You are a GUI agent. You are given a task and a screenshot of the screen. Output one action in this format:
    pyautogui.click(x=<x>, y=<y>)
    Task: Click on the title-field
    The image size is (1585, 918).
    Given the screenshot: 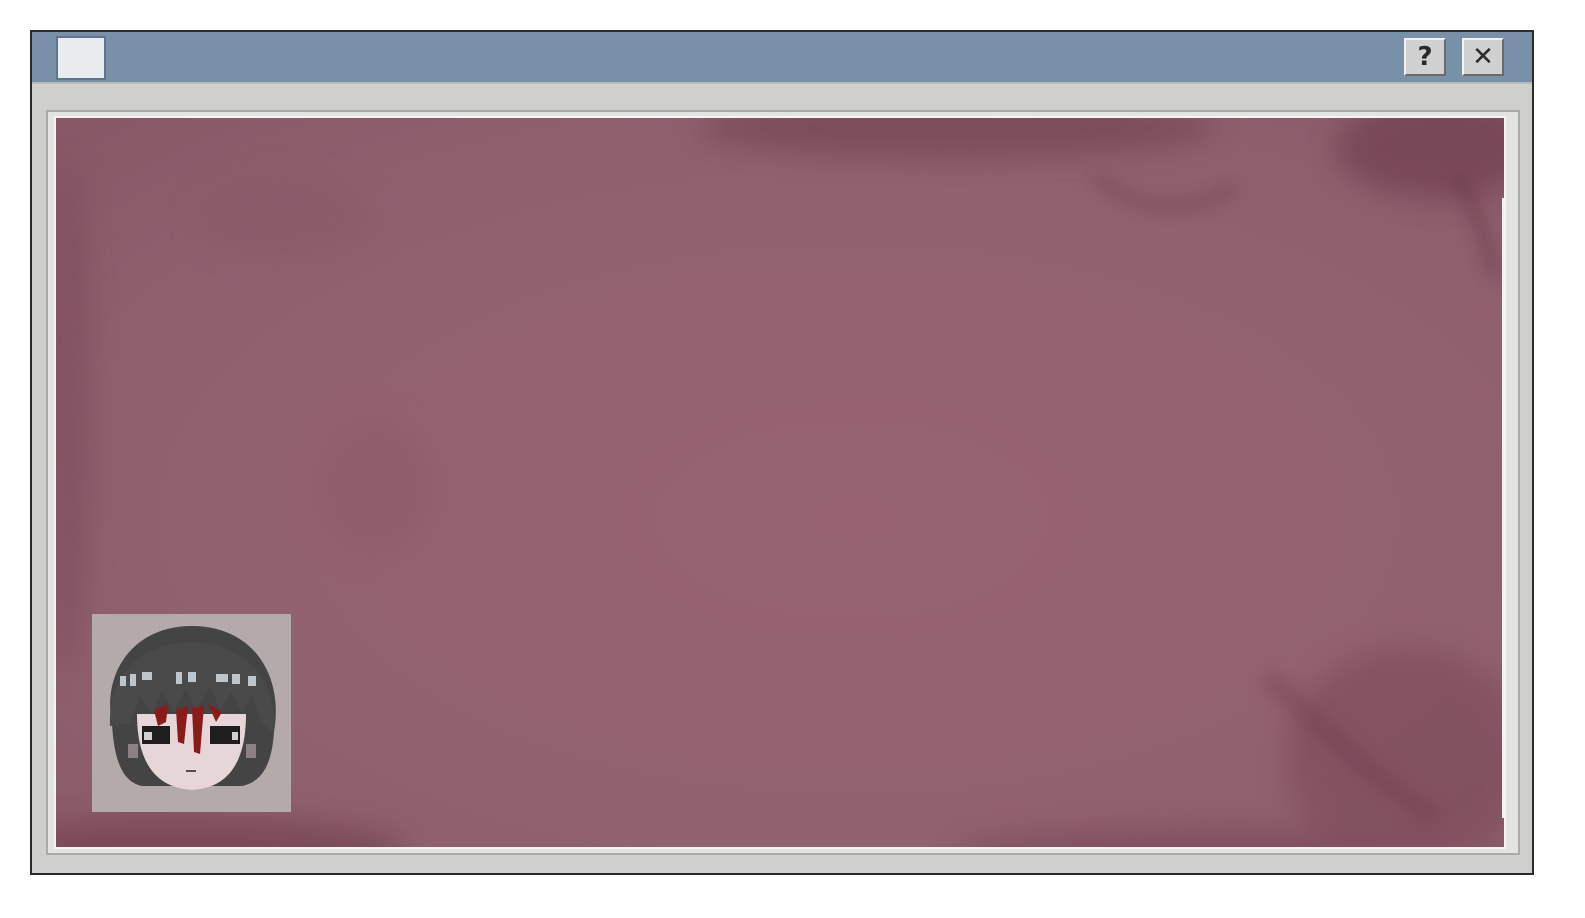 What is the action you would take?
    pyautogui.click(x=81, y=58)
    